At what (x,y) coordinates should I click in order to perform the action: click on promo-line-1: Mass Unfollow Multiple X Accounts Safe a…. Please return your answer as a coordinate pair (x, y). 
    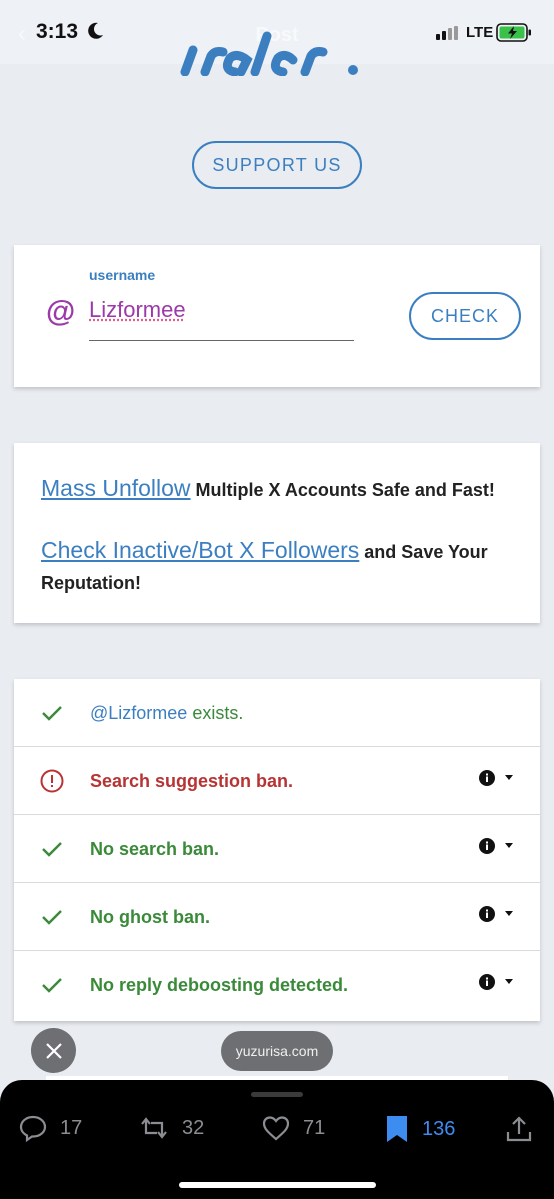
    Looking at the image, I should click on (280, 489).